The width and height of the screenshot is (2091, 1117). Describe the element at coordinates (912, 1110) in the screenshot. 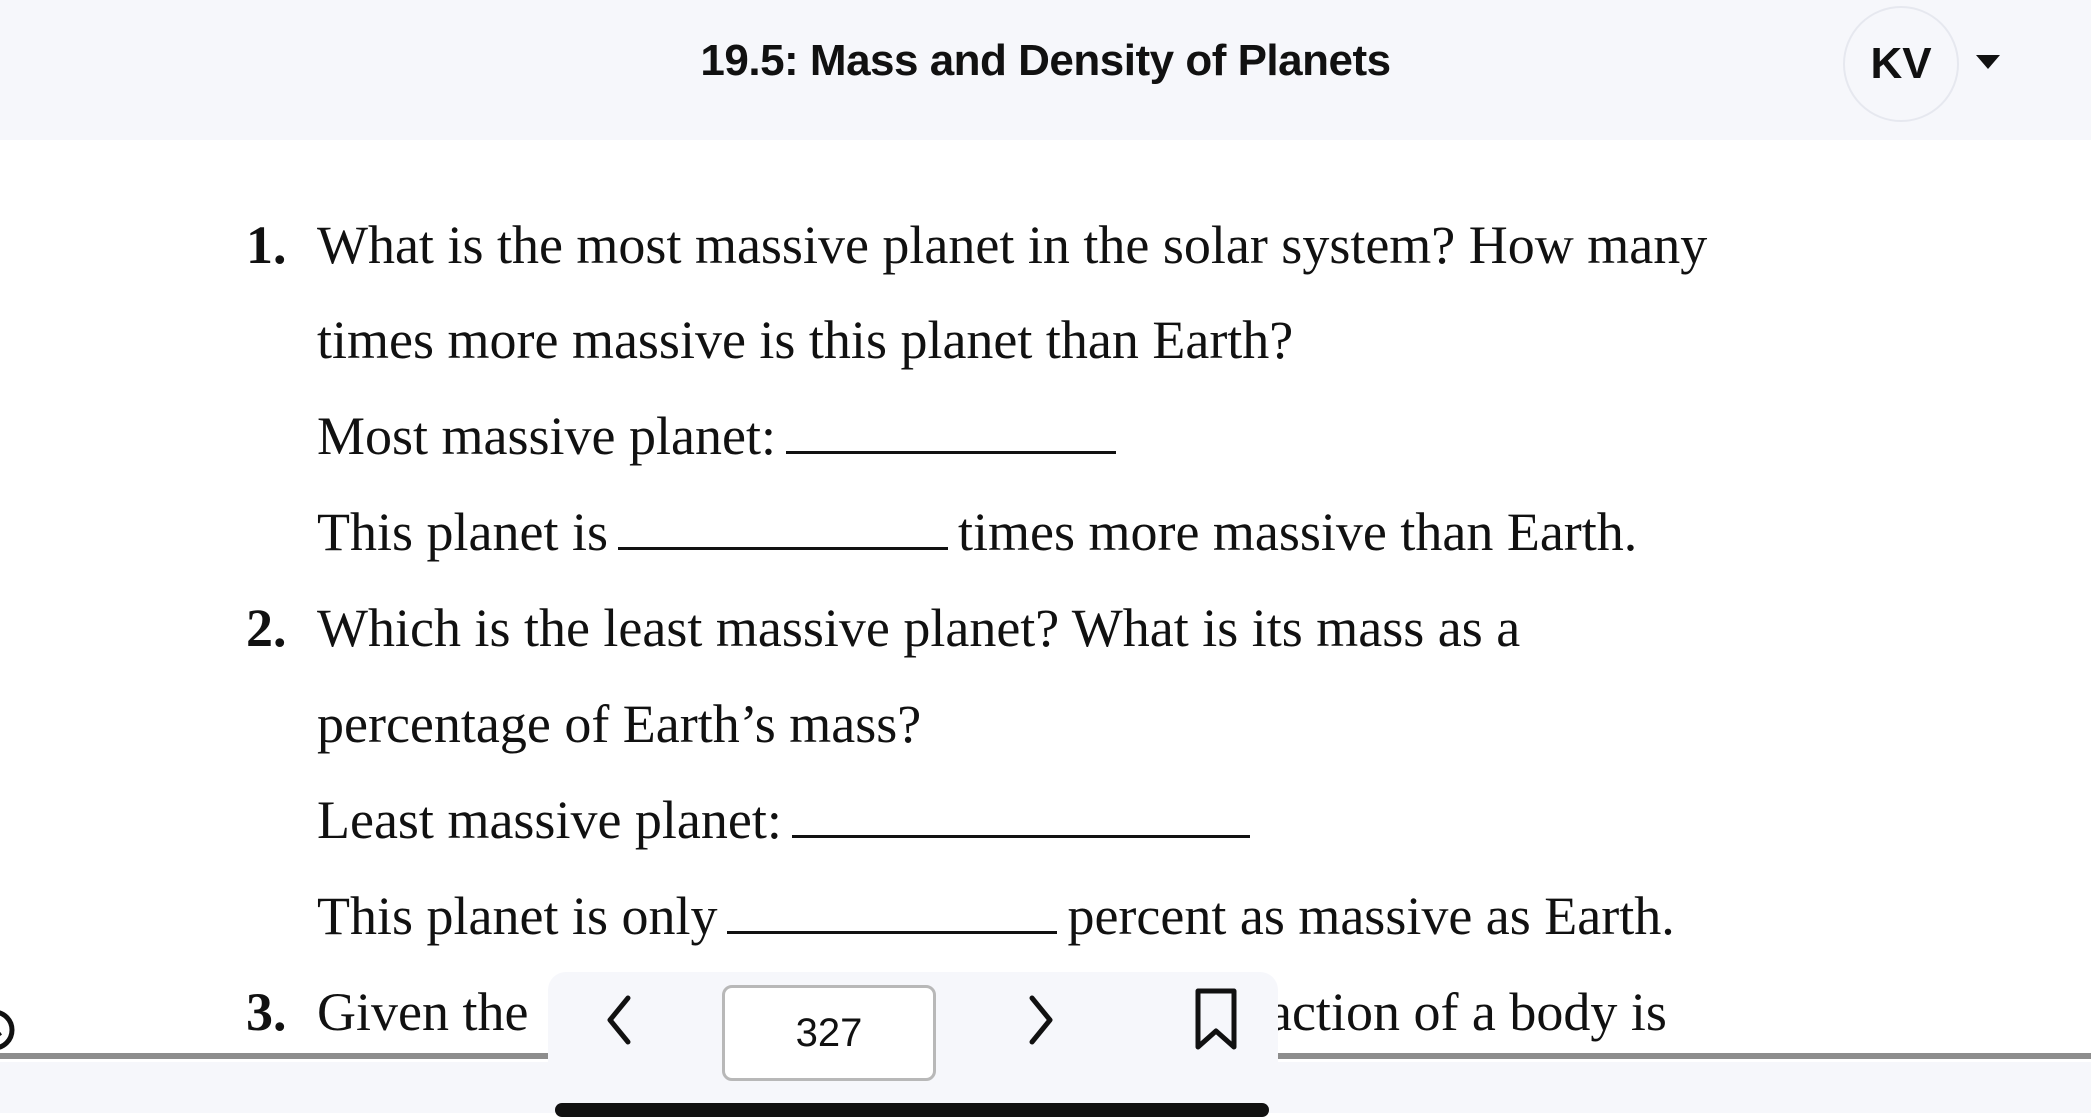

I see `home-indicator` at that location.